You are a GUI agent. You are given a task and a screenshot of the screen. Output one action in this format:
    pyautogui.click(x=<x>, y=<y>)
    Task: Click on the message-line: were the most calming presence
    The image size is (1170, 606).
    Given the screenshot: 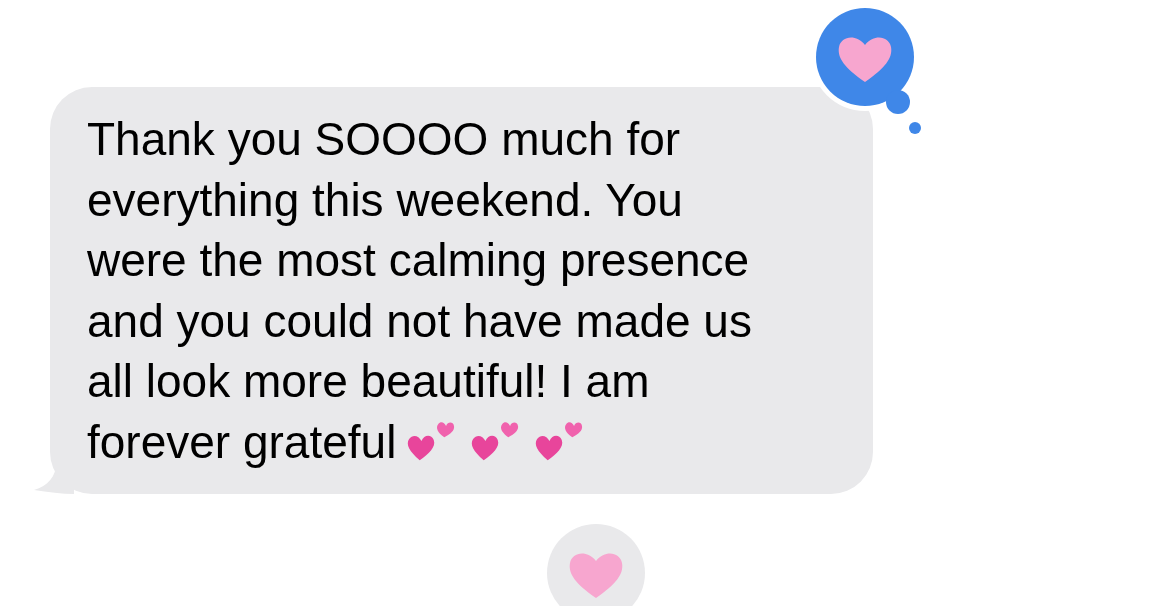 What is the action you would take?
    pyautogui.click(x=418, y=260)
    